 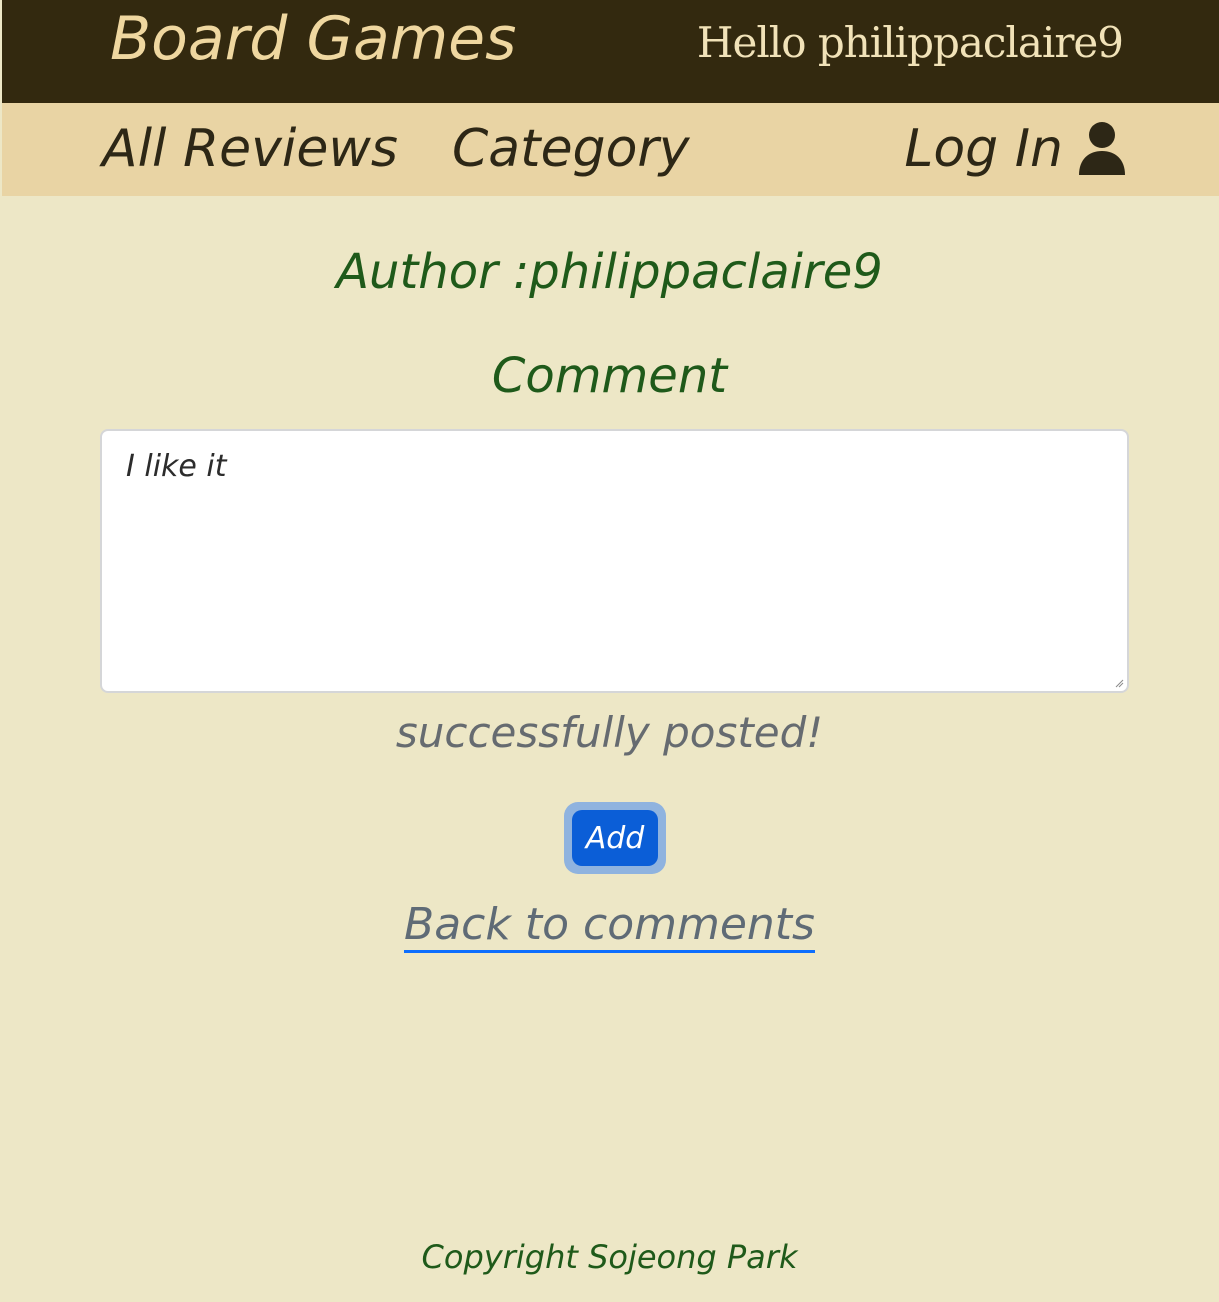 I want to click on top-header: Board Games Hello philippaclaire9, so click(x=610, y=51).